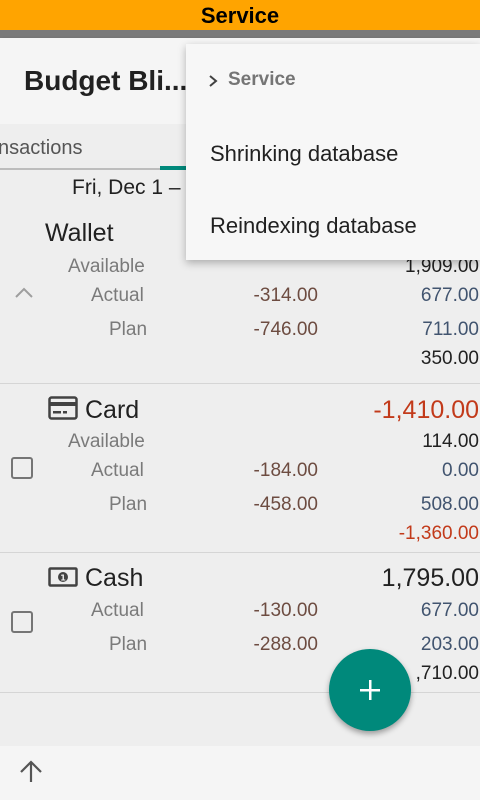 The image size is (480, 800). Describe the element at coordinates (112, 410) in the screenshot. I see `account-name: Card` at that location.